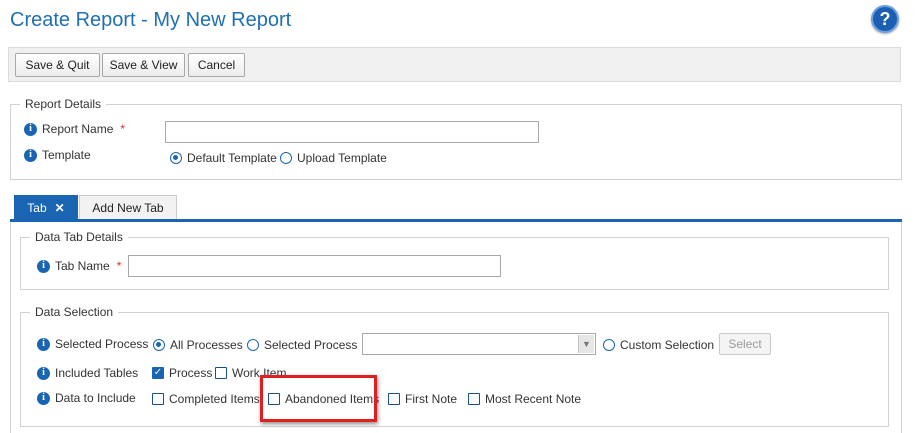 The image size is (915, 433). Describe the element at coordinates (431, 399) in the screenshot. I see `include-option-label: First Note` at that location.